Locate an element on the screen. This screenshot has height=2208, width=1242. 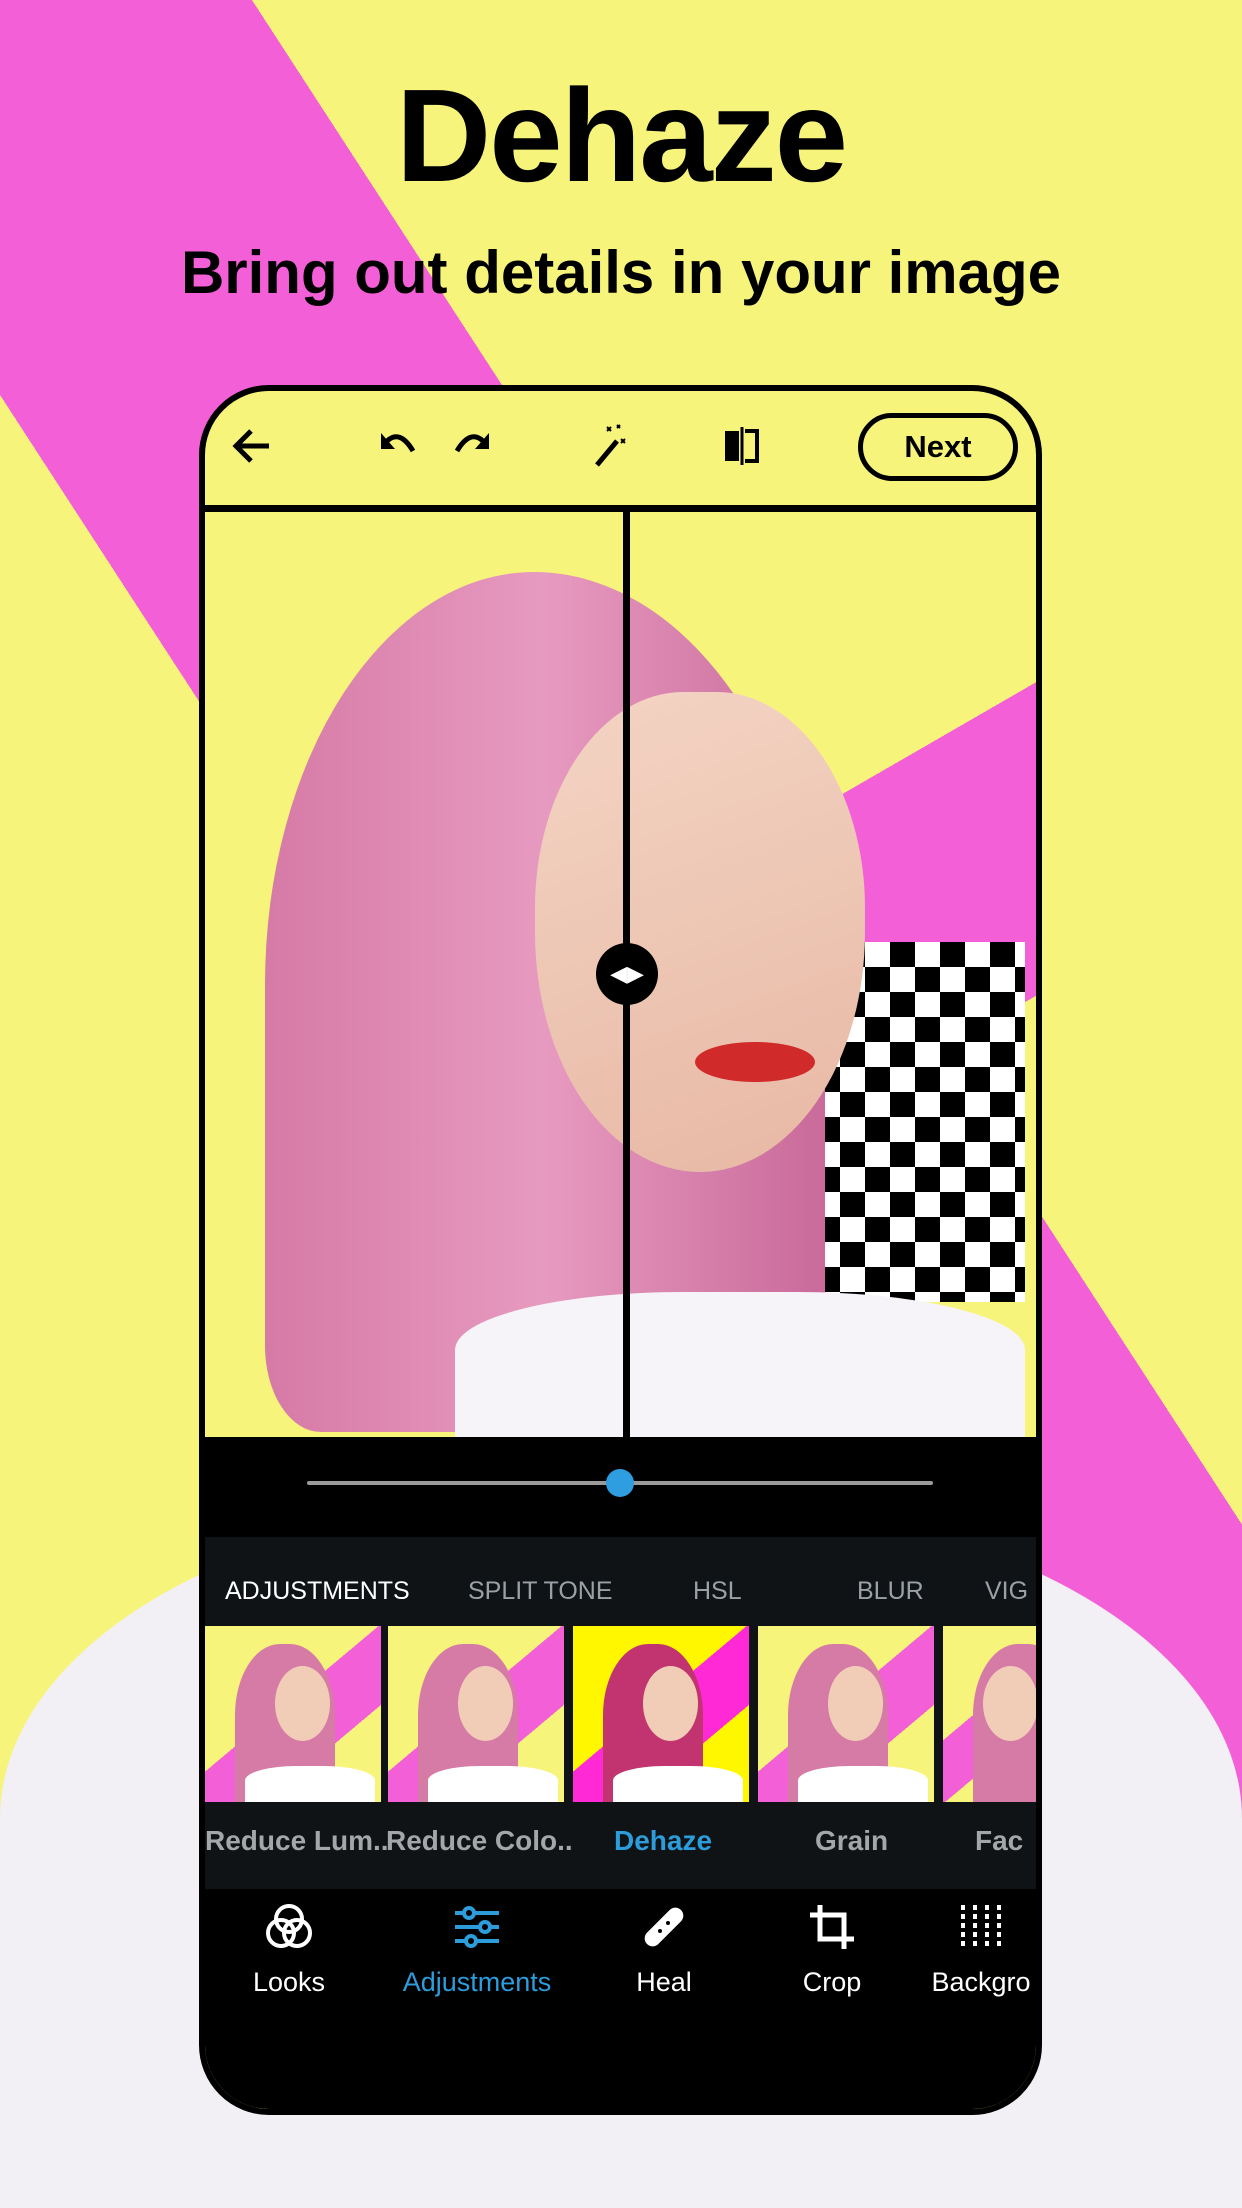
arrow-left-icon is located at coordinates (252, 446).